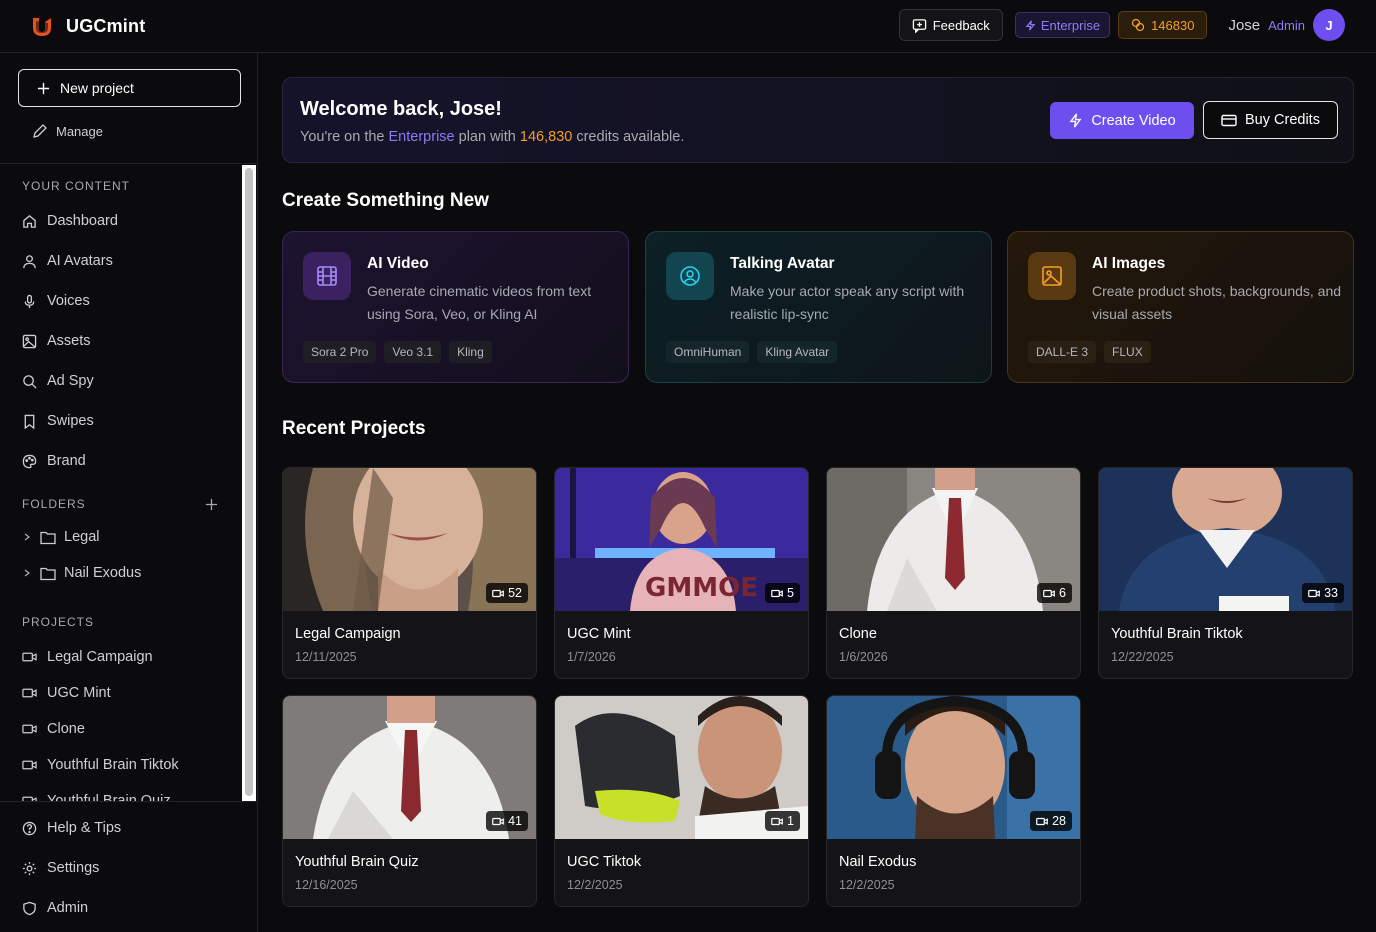 Image resolution: width=1376 pixels, height=932 pixels. I want to click on video-count: 6, so click(1062, 593).